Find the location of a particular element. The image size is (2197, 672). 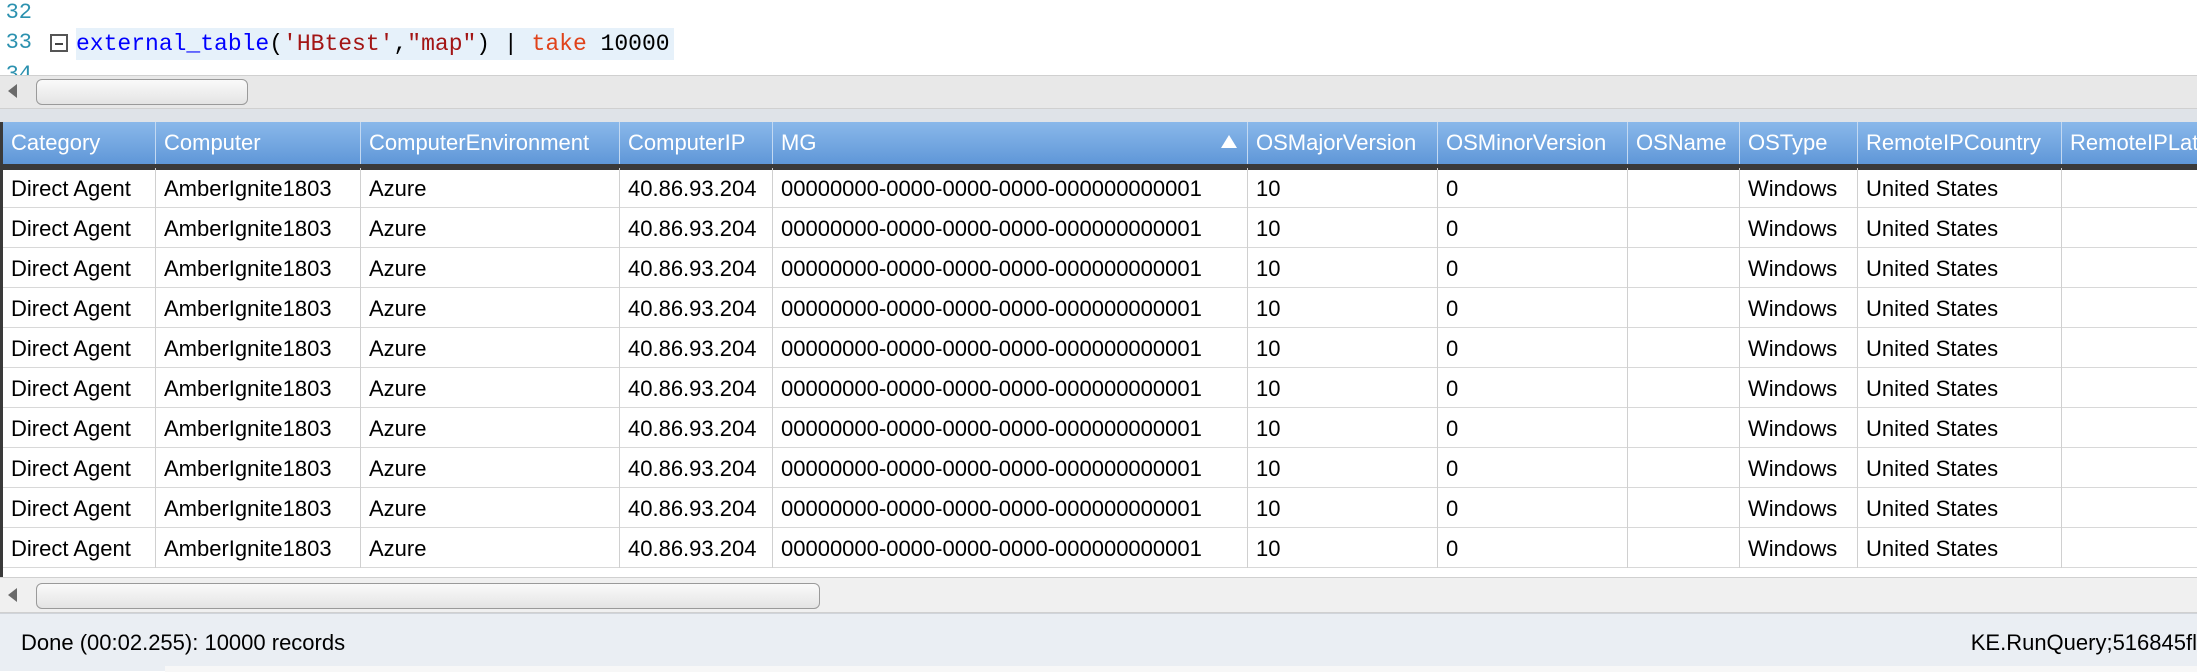

column-header-remoteipcountry: RemoteIPCountry is located at coordinates (1960, 143).